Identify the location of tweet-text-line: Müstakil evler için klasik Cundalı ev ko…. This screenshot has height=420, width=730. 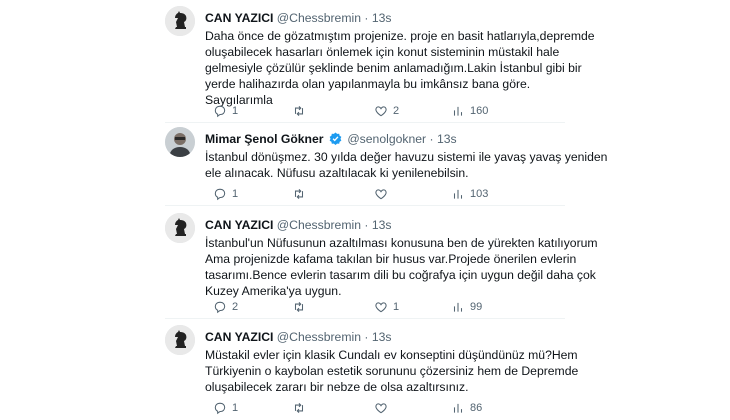
(391, 355).